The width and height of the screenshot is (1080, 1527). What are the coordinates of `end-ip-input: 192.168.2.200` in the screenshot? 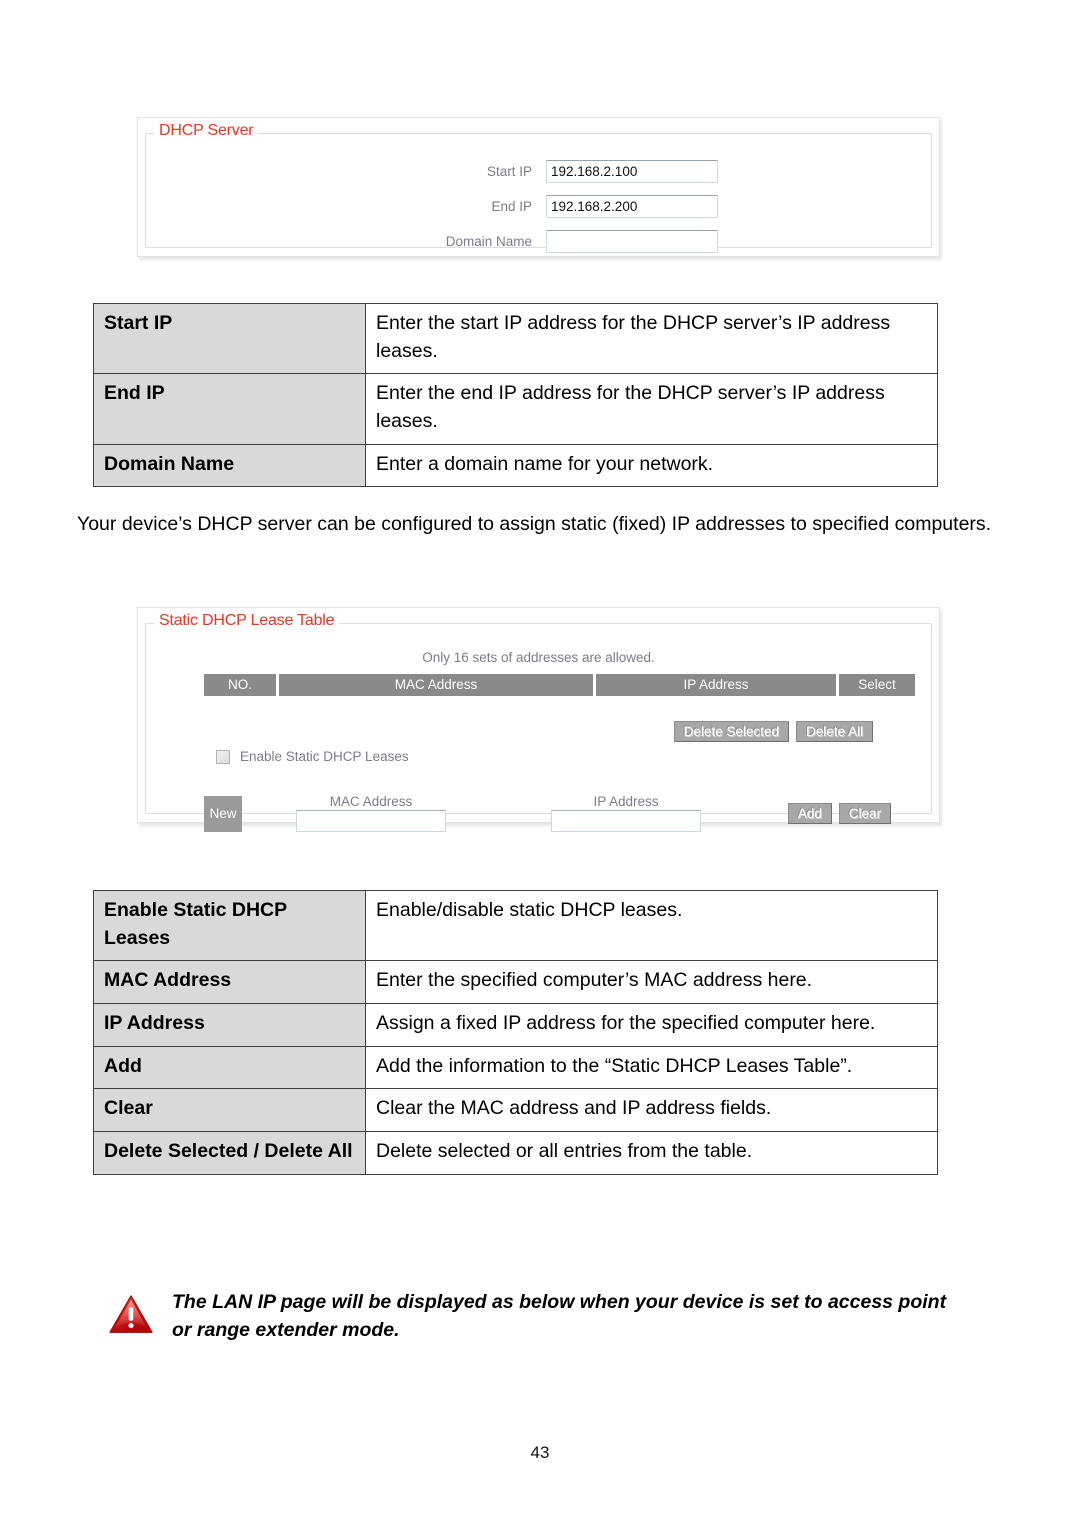 It's located at (632, 206).